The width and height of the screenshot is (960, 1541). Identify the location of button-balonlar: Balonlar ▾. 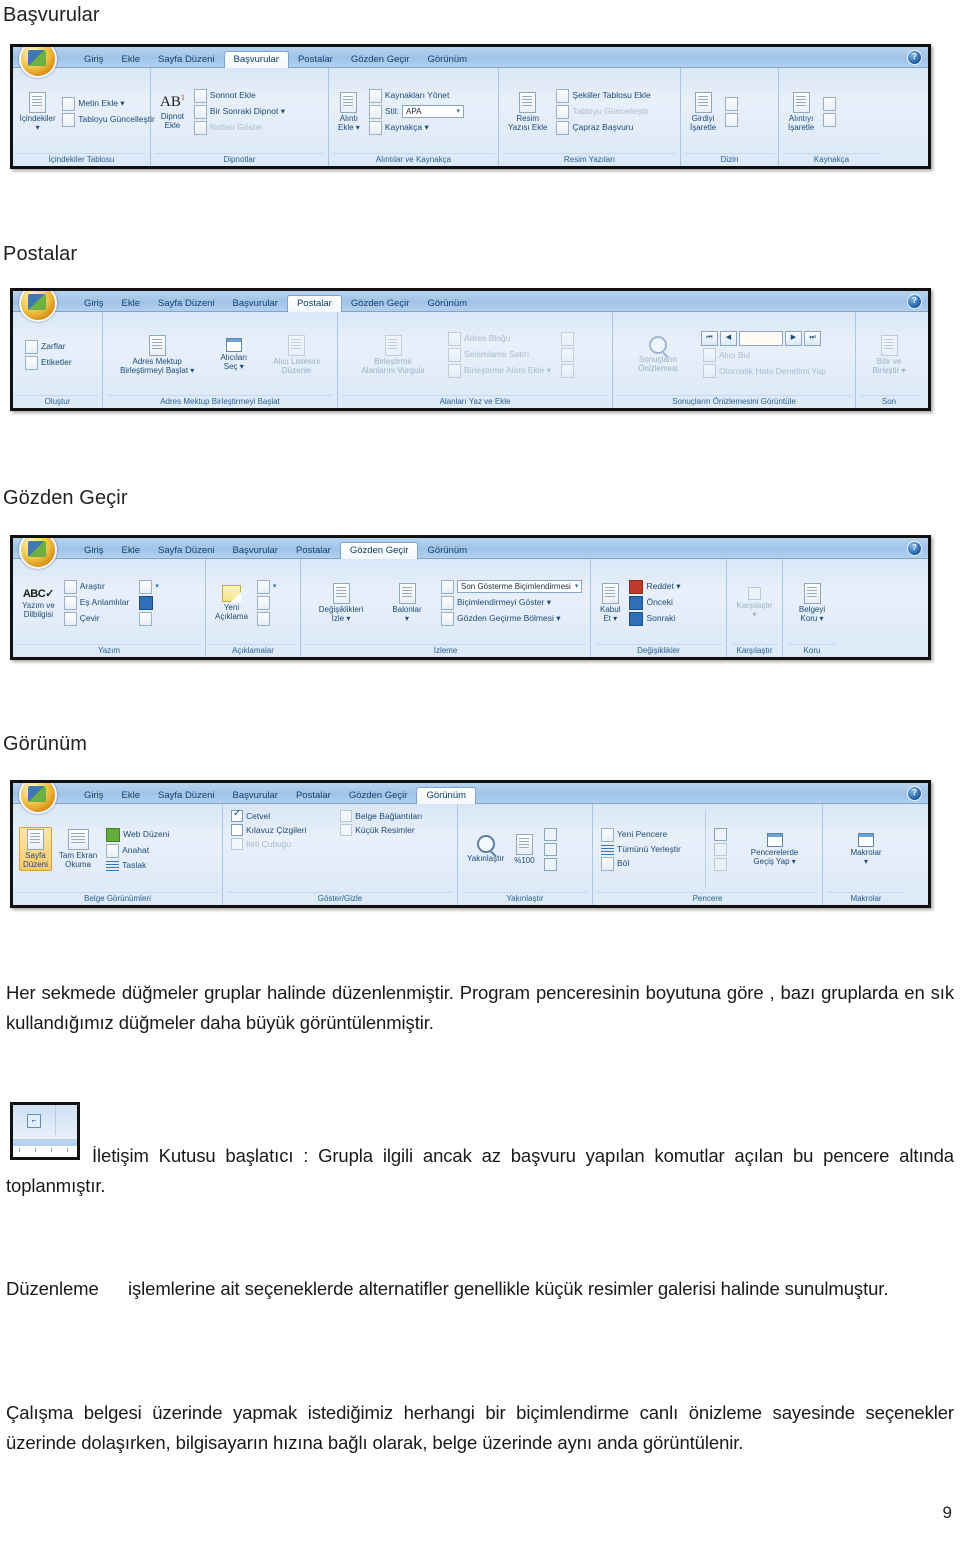
(407, 603).